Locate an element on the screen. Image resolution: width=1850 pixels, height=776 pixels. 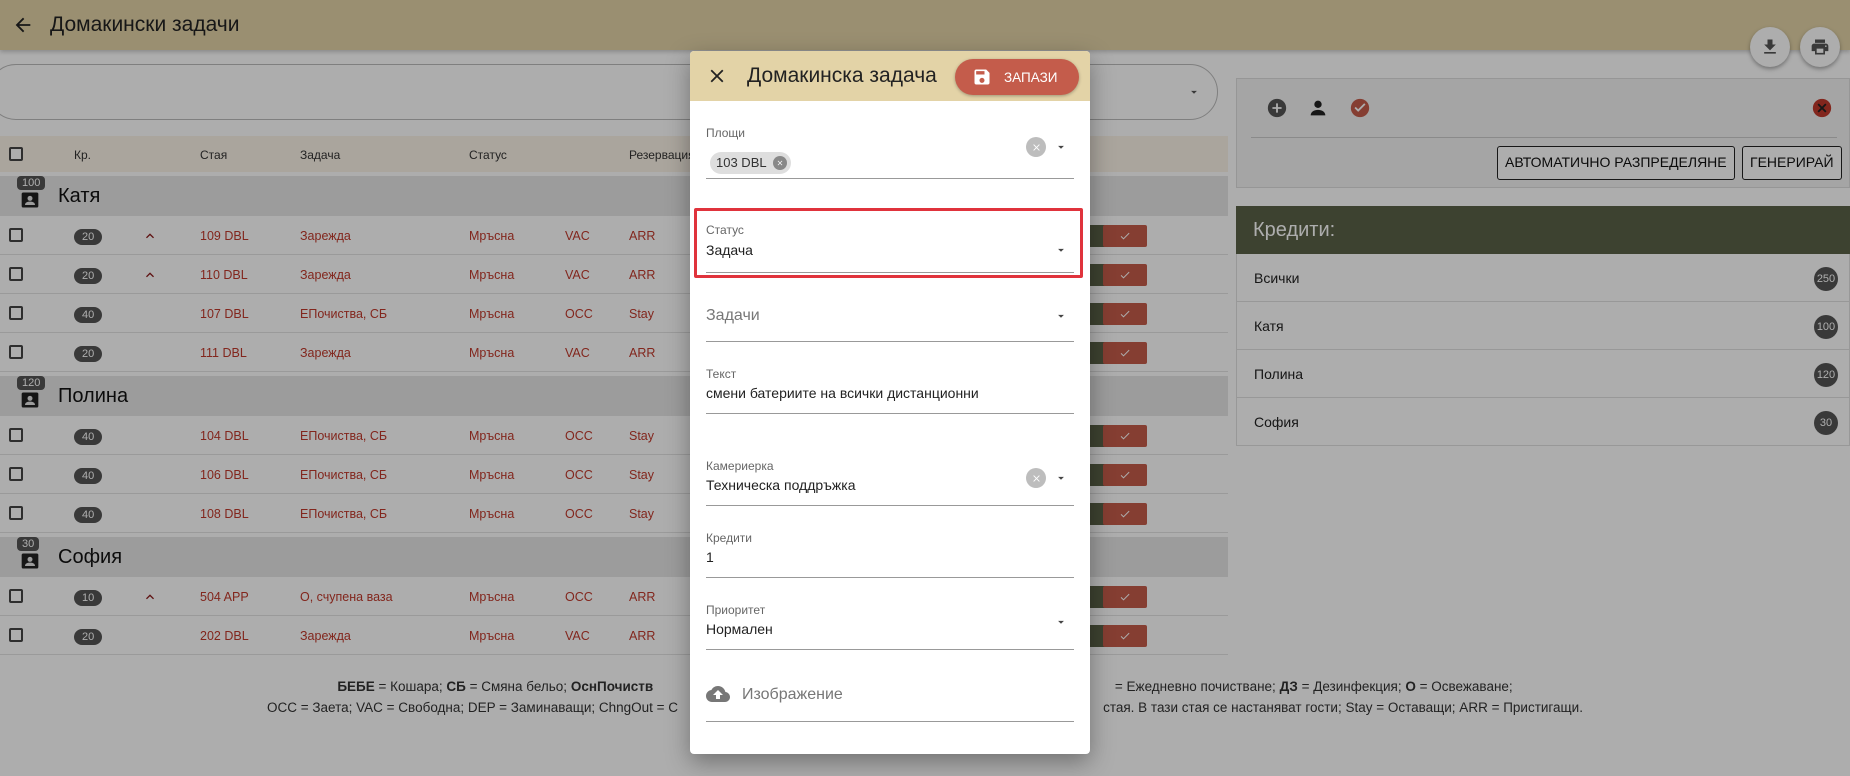
area-chip: 103 DBL is located at coordinates (750, 163).